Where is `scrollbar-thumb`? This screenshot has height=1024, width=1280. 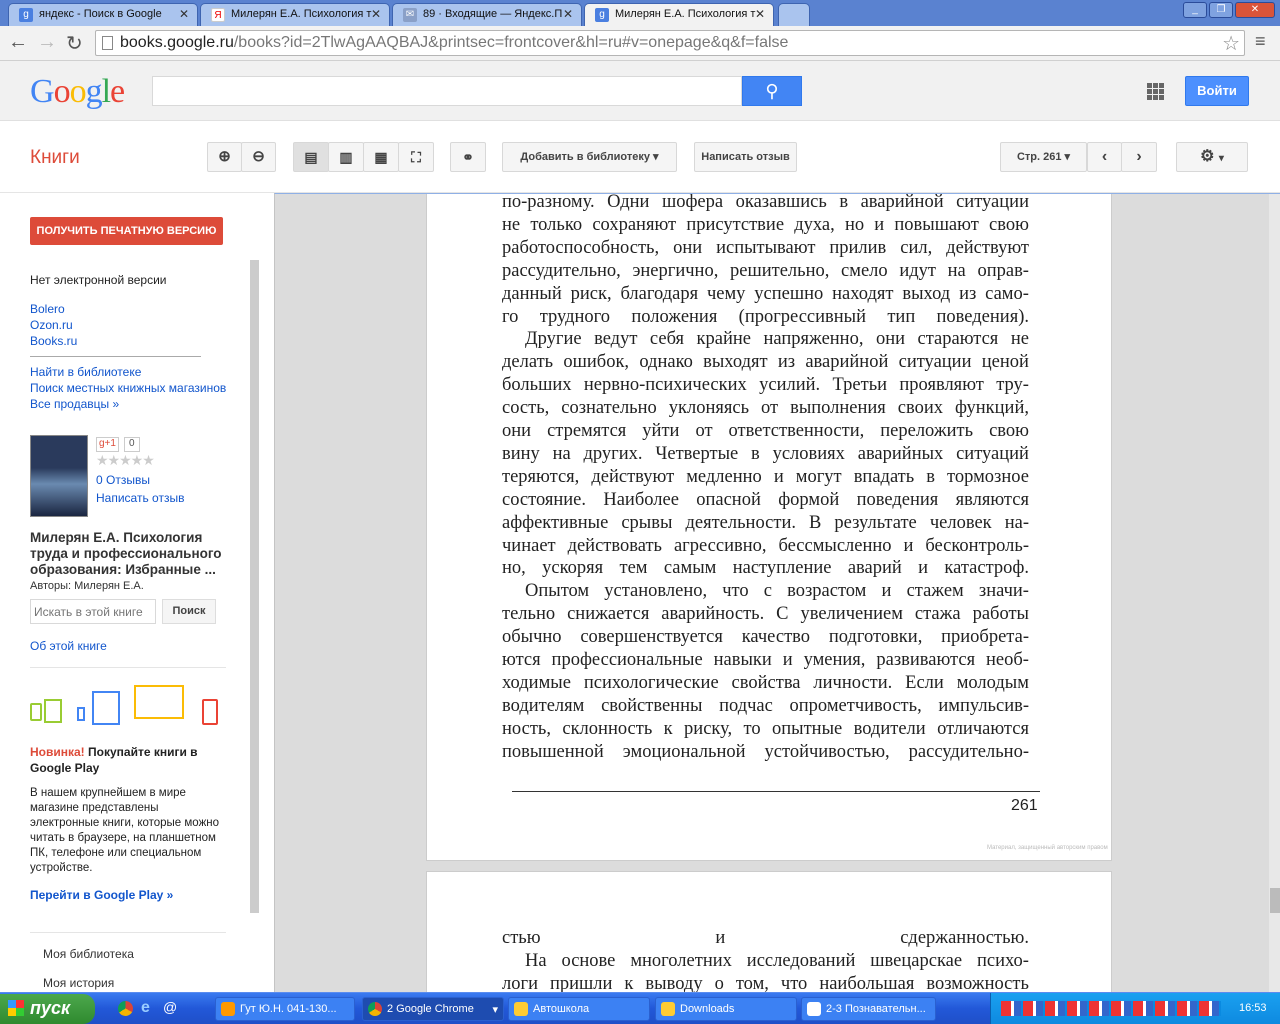 scrollbar-thumb is located at coordinates (1275, 900).